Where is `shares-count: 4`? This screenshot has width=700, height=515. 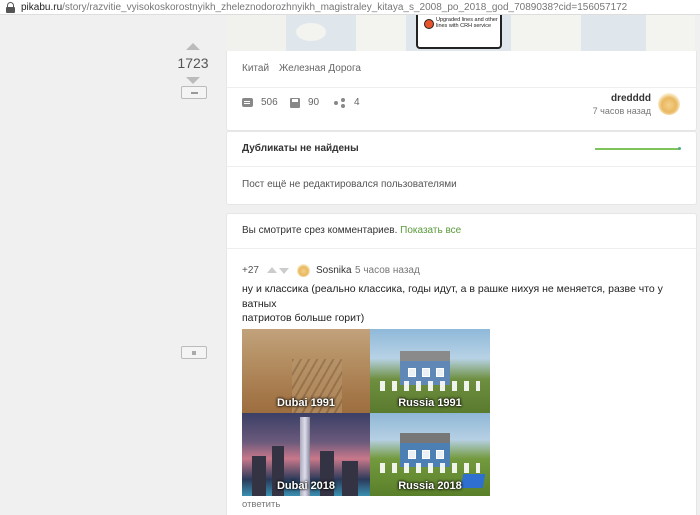 shares-count: 4 is located at coordinates (357, 102).